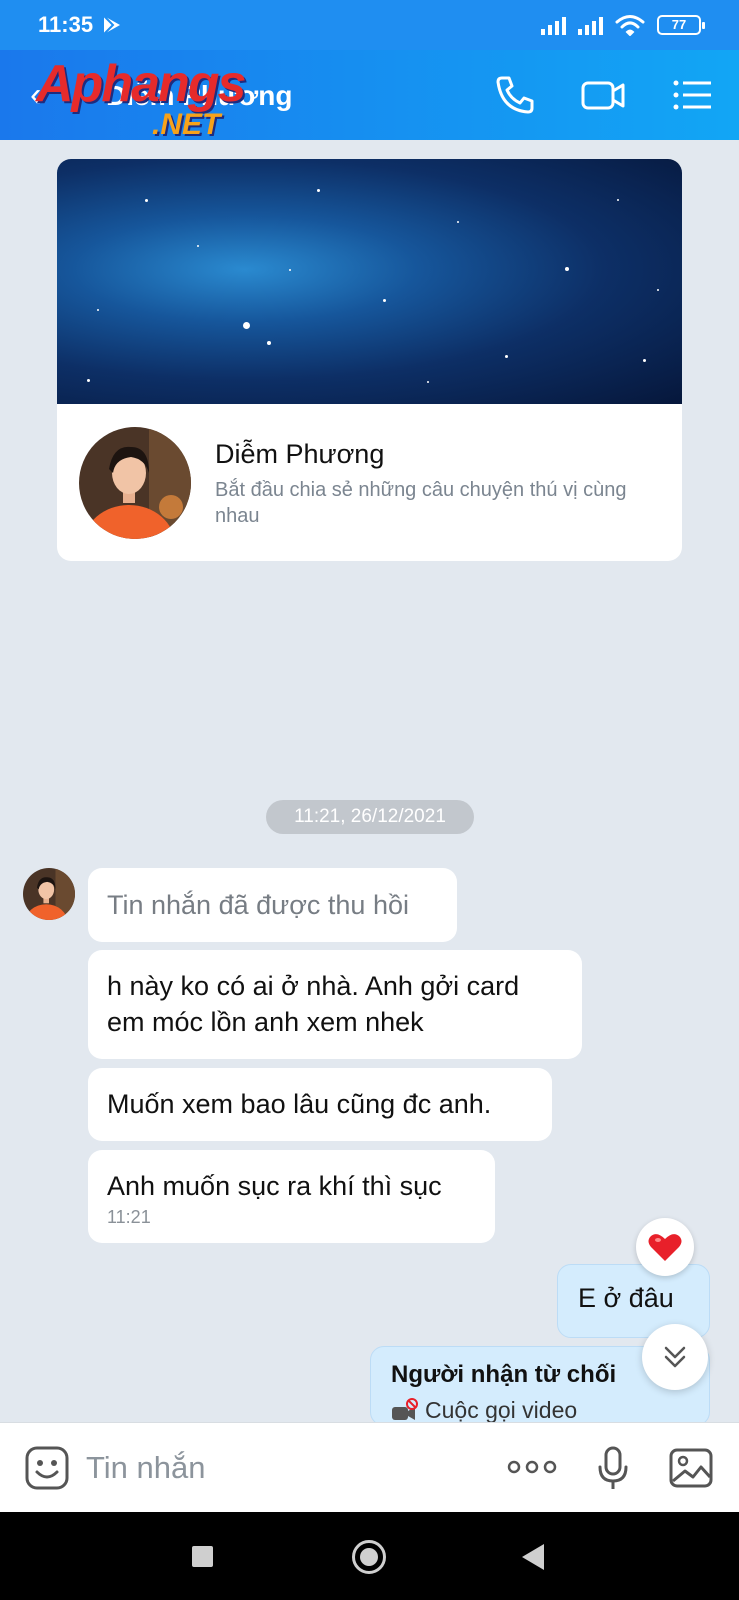 The height and width of the screenshot is (1600, 739). Describe the element at coordinates (532, 1467) in the screenshot. I see `more-dots-icon` at that location.